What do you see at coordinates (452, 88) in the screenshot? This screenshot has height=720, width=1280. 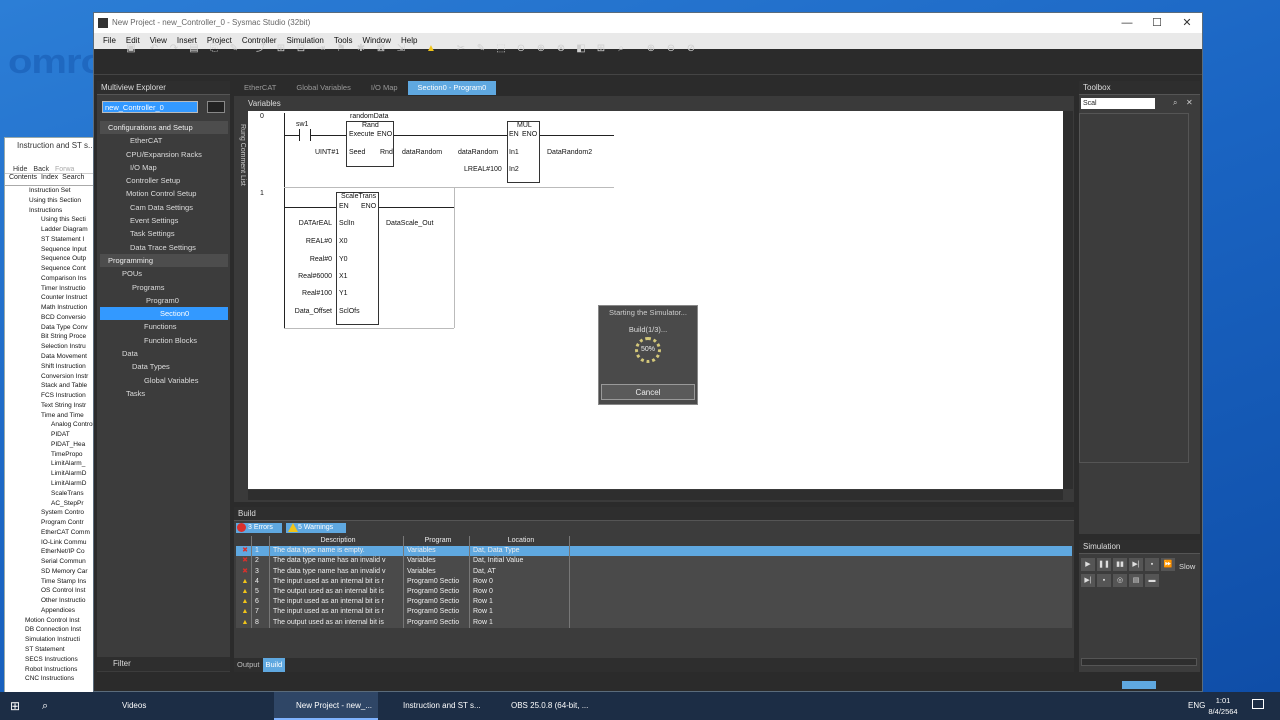 I see `tab-section0-program0: Section0 - Program0` at bounding box center [452, 88].